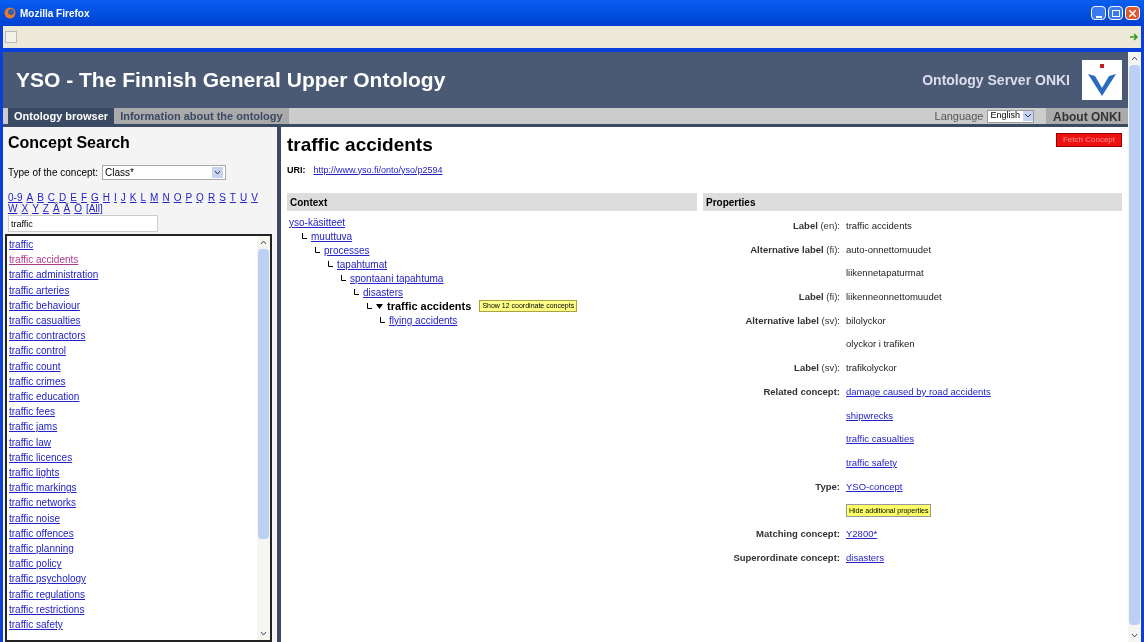 Image resolution: width=1144 pixels, height=642 pixels. What do you see at coordinates (397, 278) in the screenshot?
I see `tree-link: spontaani tapahtuma` at bounding box center [397, 278].